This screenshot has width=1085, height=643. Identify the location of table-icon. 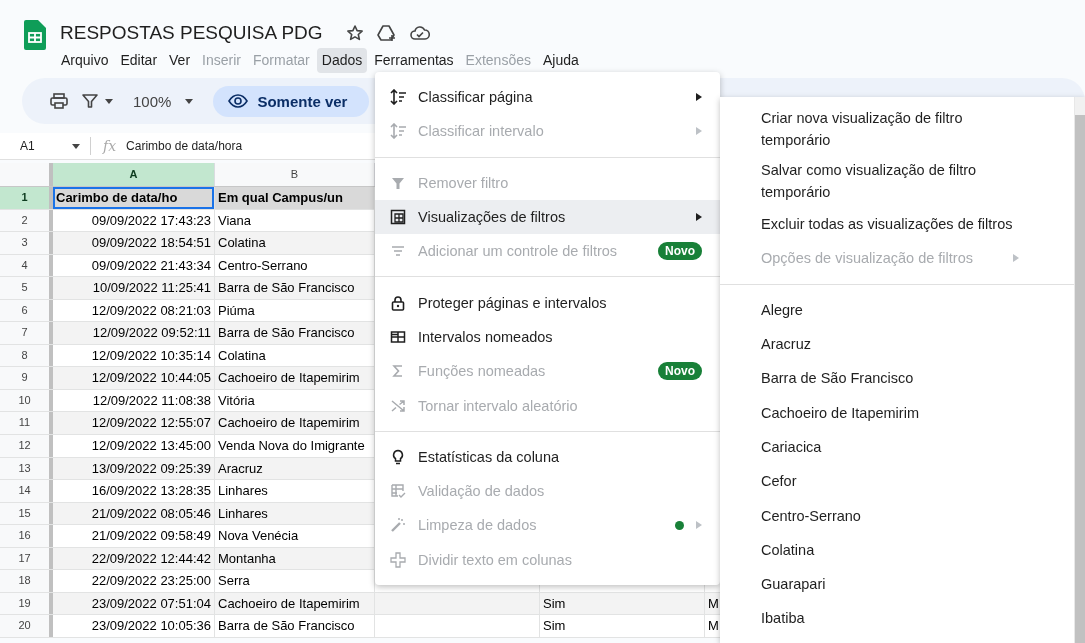
(398, 336).